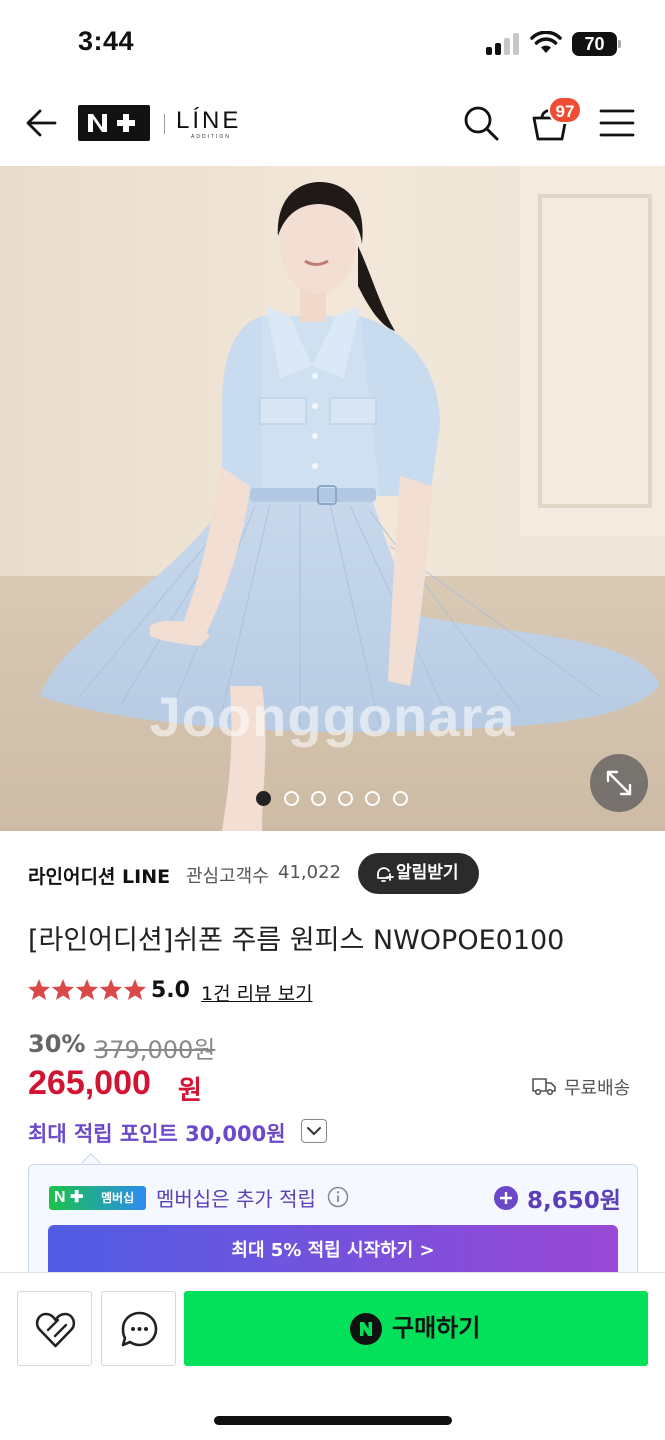 This screenshot has width=665, height=1440. Describe the element at coordinates (118, 1198) in the screenshot. I see `membership-badge-label: 멤버십` at that location.